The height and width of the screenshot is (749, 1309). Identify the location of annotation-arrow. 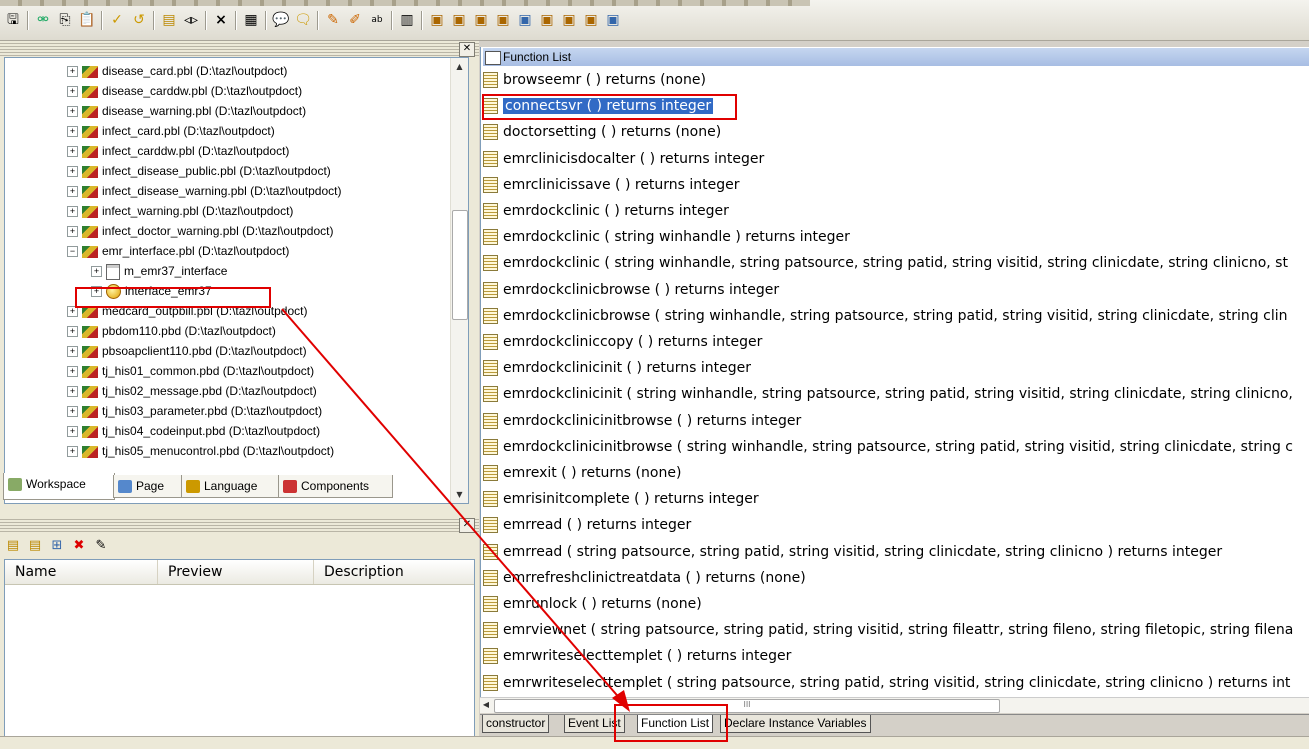
(455, 510).